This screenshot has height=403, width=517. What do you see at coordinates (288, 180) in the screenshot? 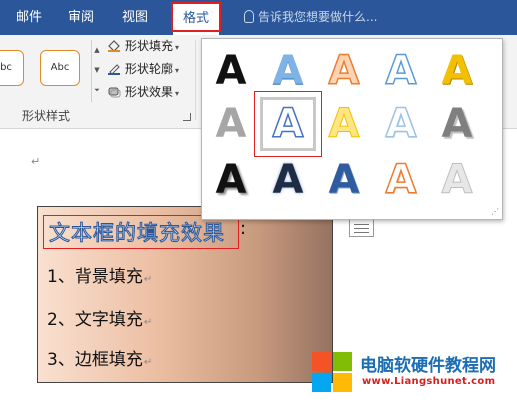
I see `wordart-style-dark-blue-glow: A` at bounding box center [288, 180].